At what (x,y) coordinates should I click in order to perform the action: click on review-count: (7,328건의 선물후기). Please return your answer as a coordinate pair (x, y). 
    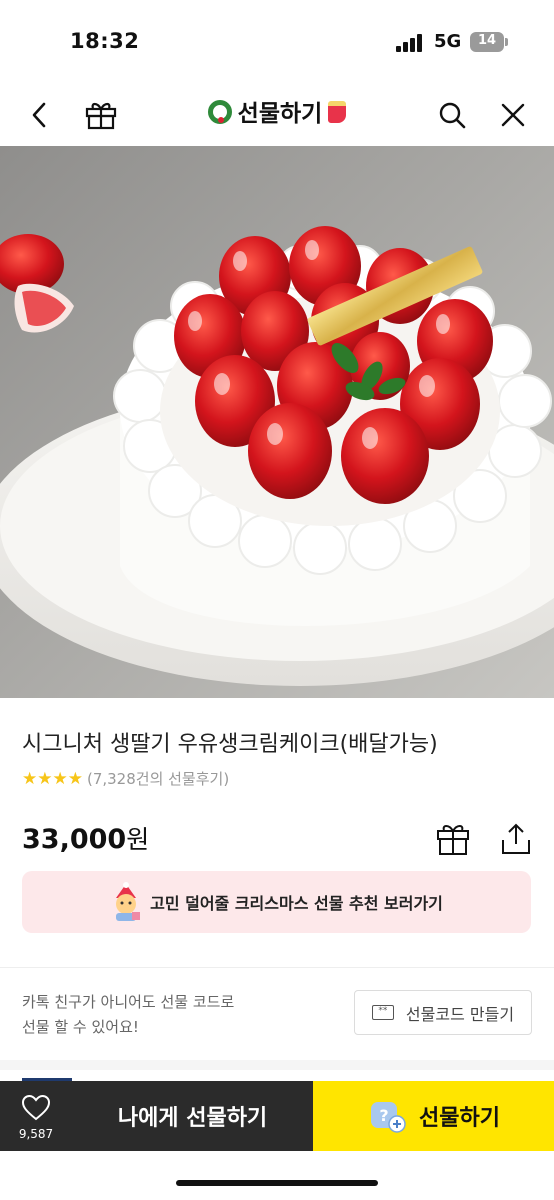
    Looking at the image, I should click on (158, 779).